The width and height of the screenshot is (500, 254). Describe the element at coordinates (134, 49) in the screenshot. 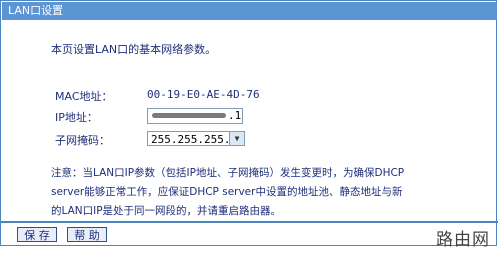

I see `intro-text: 本页设置LAN口的基本网络参数。` at that location.